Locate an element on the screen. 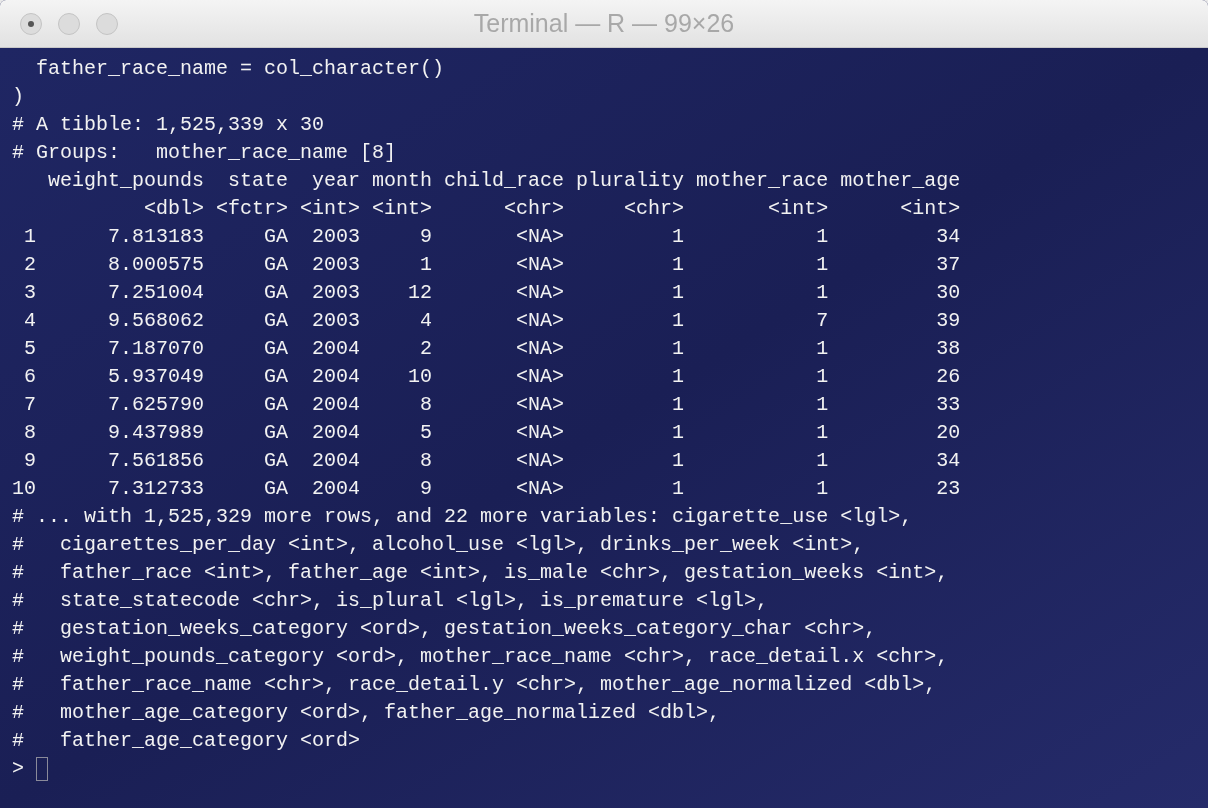  window-title: Terminal — R — 99×26 is located at coordinates (604, 23).